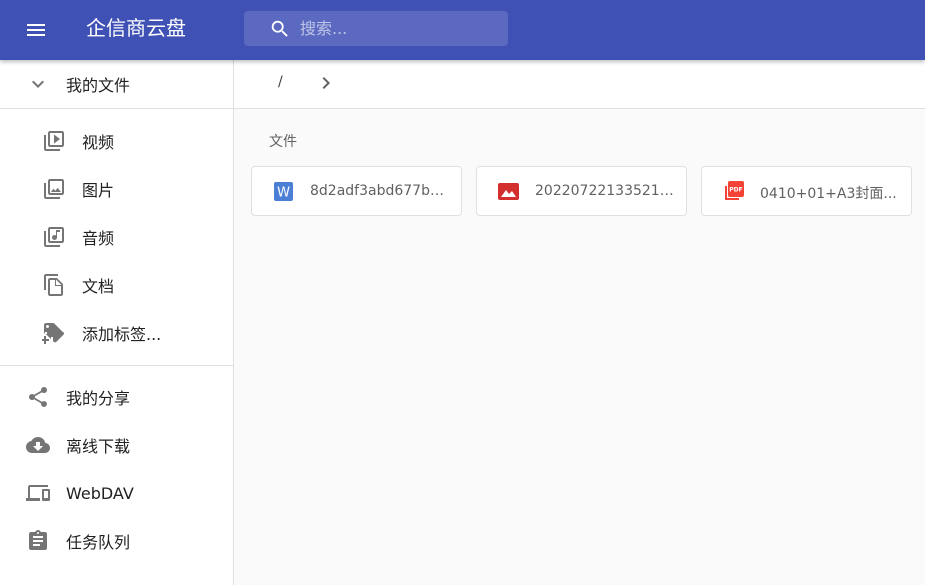 The height and width of the screenshot is (585, 925). I want to click on menu-icon, so click(36, 30).